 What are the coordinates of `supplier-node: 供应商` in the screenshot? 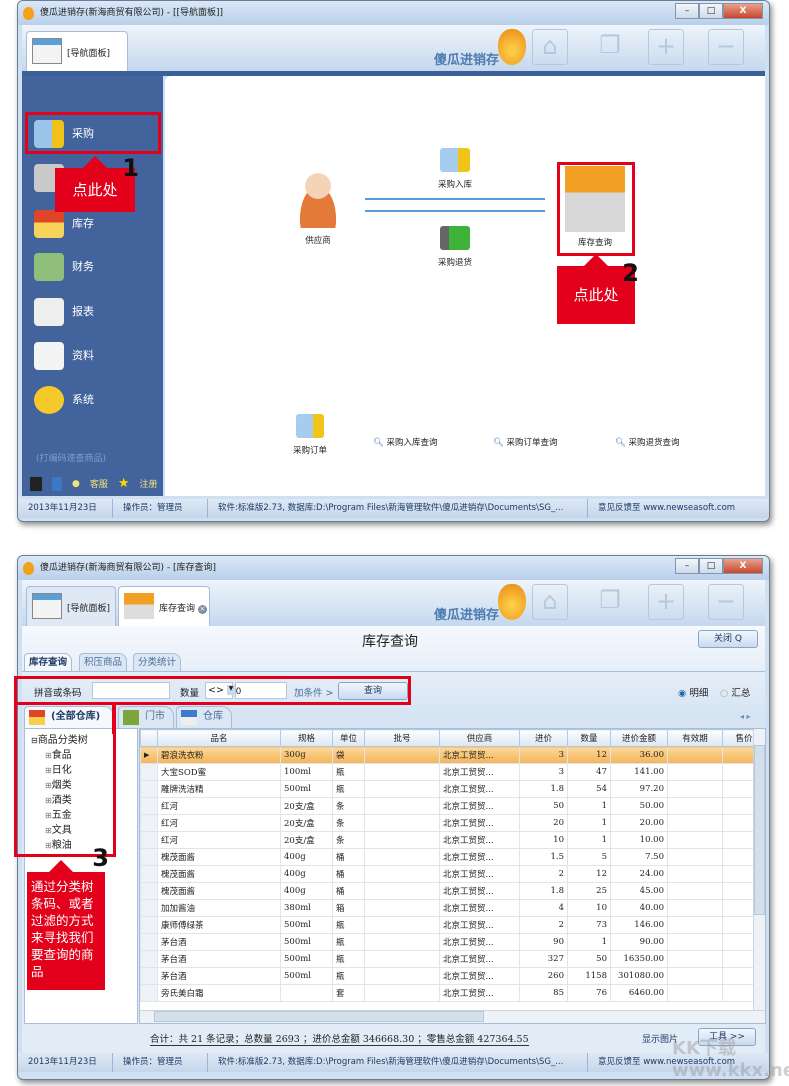 It's located at (318, 213).